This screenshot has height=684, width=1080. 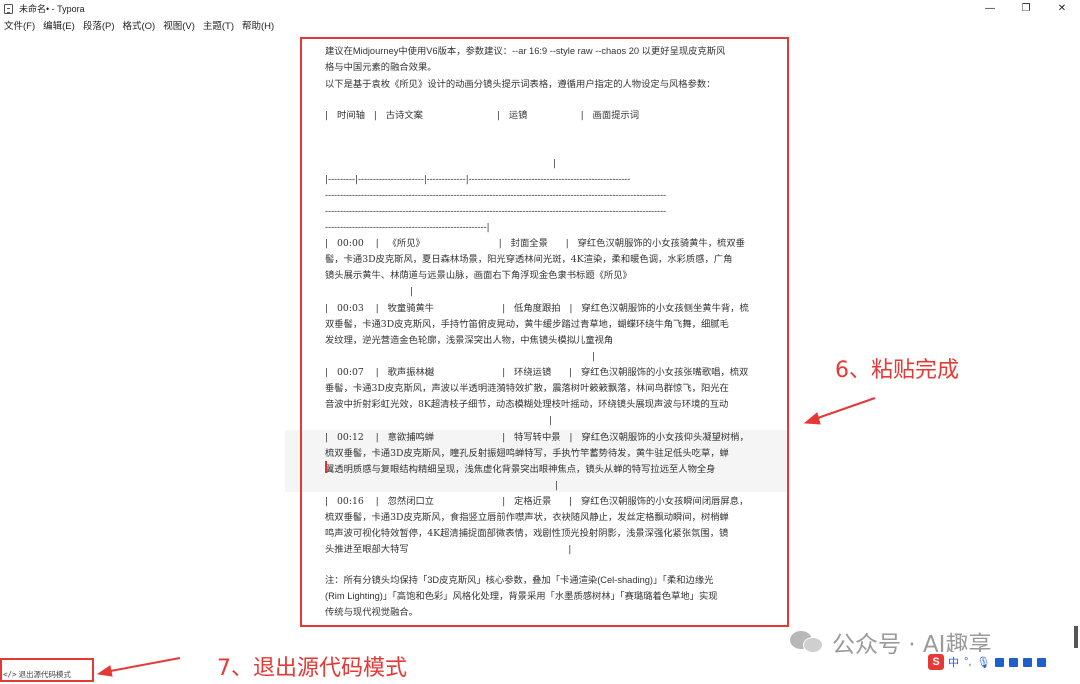 I want to click on source-mode-label: 退出源代码模式, so click(x=45, y=674).